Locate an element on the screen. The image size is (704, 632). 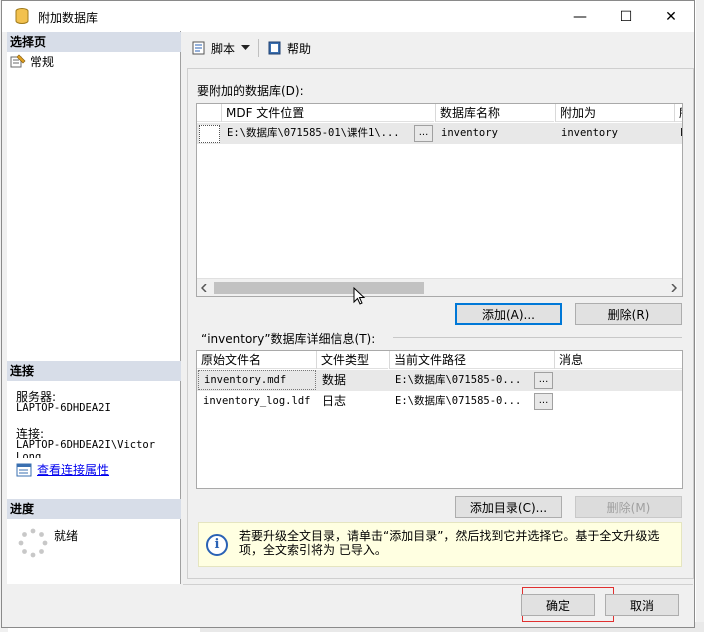
cancel-button: 取消 is located at coordinates (642, 605).